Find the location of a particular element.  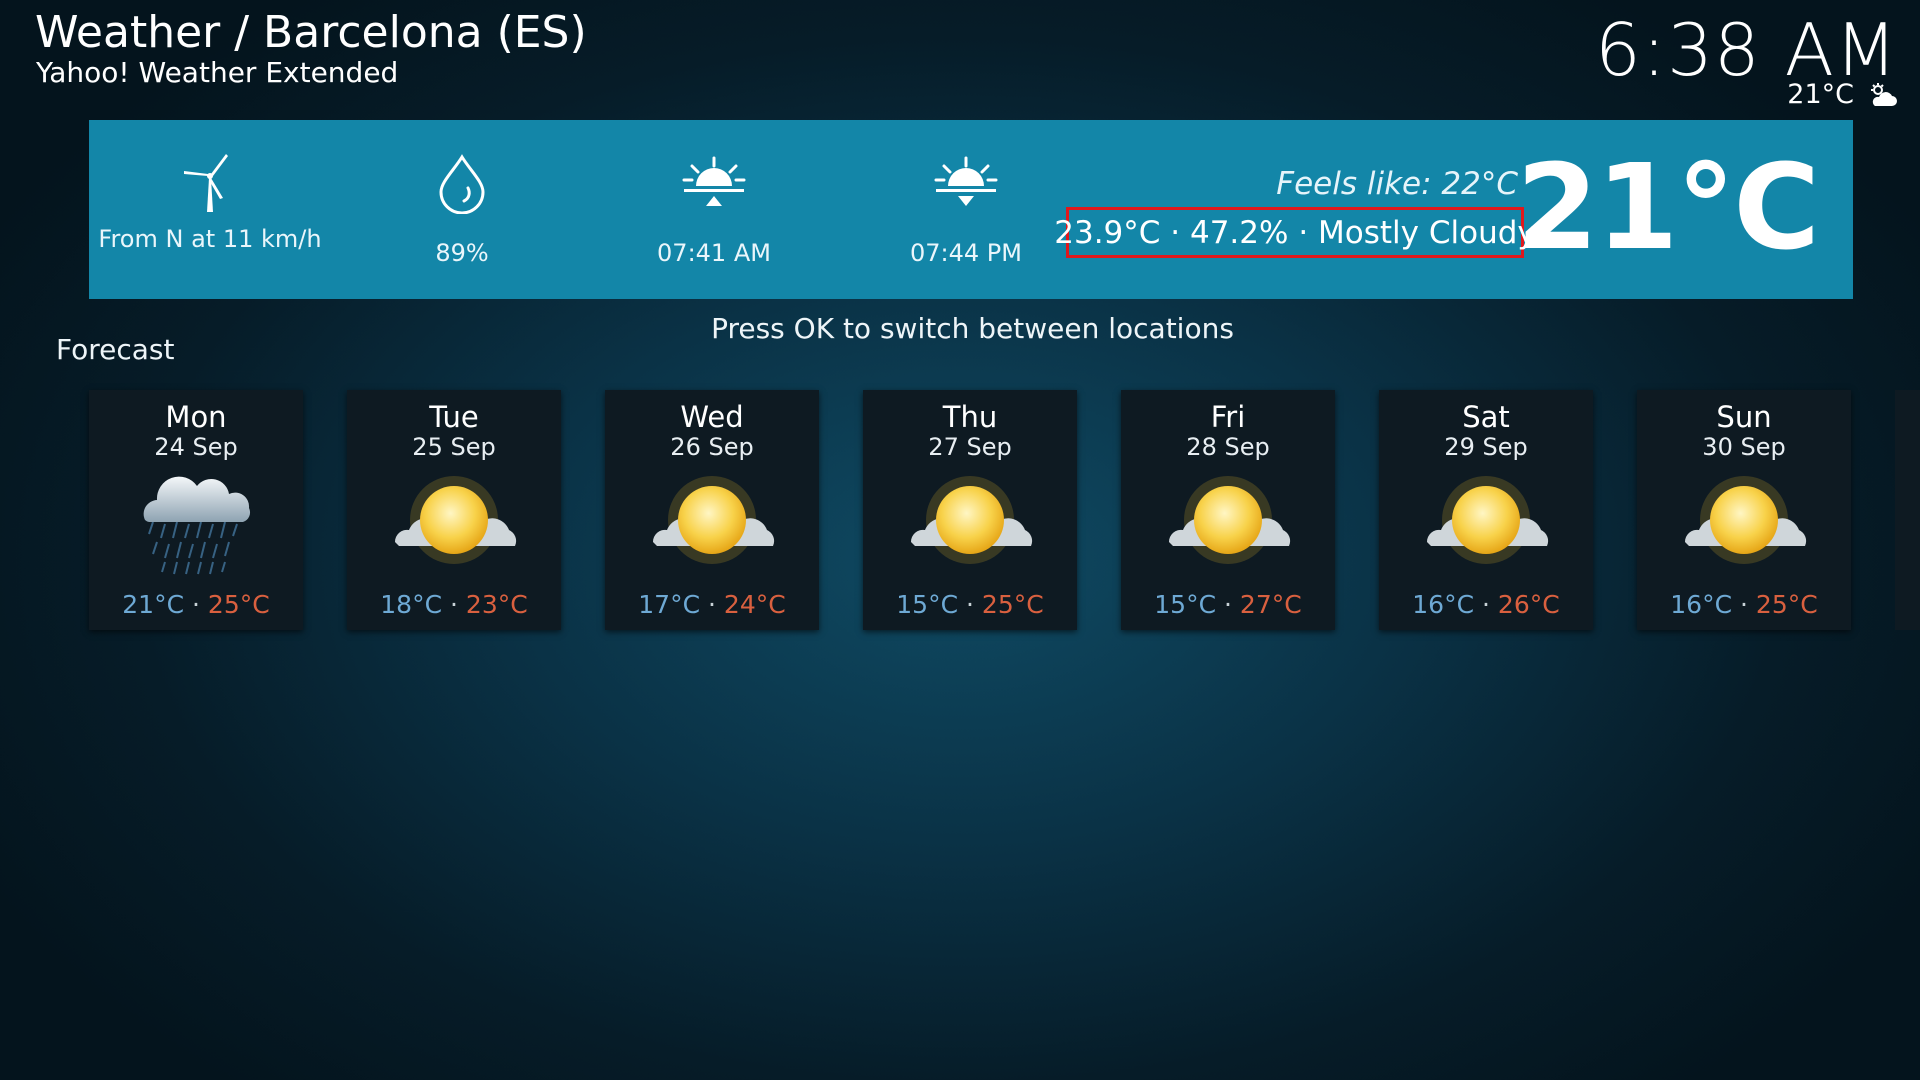

current-details-highlight: 23.9°C · 47.2% · Mostly Cloudy is located at coordinates (1295, 232).